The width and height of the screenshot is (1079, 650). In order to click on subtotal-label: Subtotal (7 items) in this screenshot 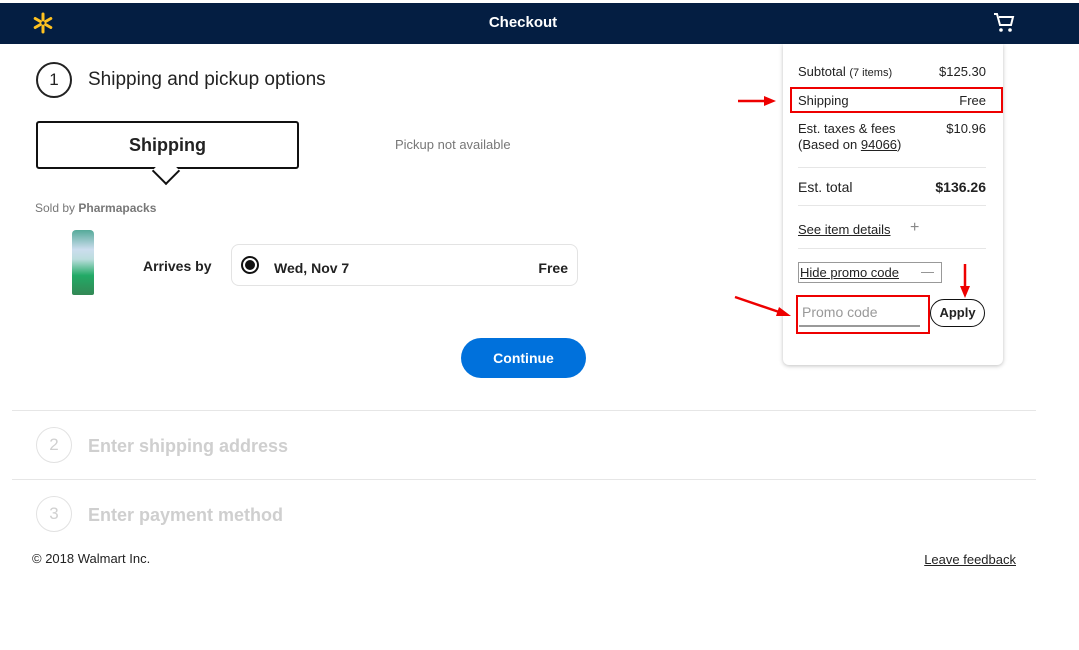, I will do `click(845, 71)`.